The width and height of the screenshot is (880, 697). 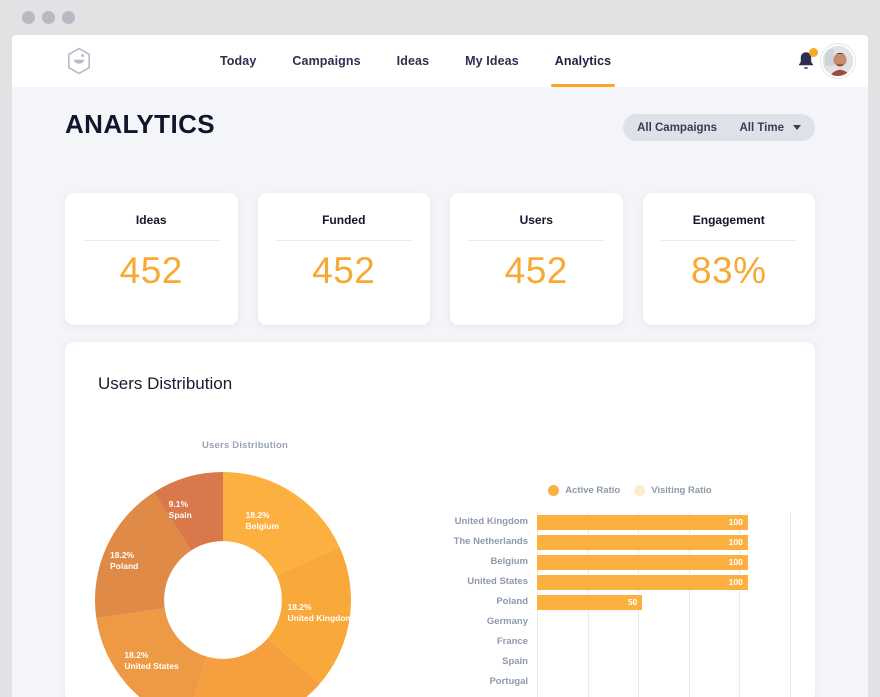 What do you see at coordinates (48, 17) in the screenshot?
I see `window-minimize-dot` at bounding box center [48, 17].